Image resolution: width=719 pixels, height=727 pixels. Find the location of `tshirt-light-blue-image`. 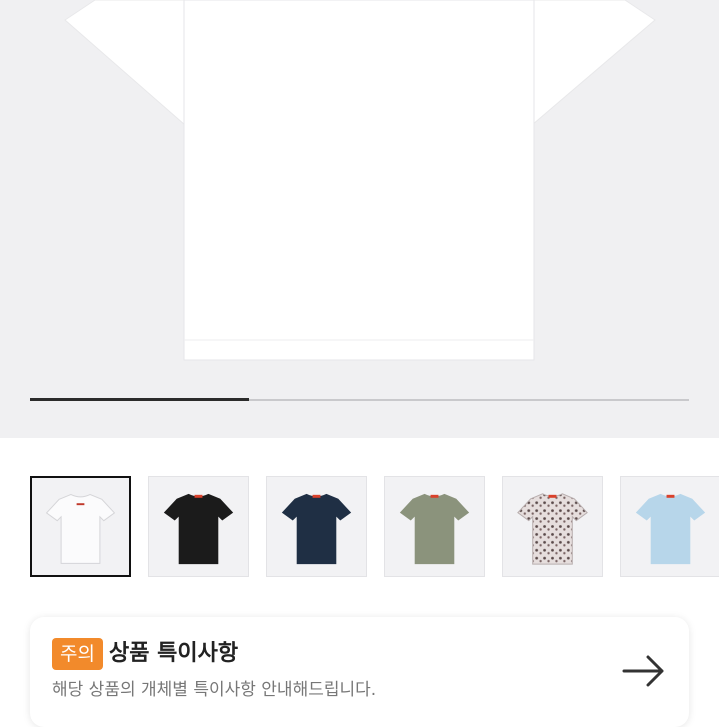

tshirt-light-blue-image is located at coordinates (670, 529).